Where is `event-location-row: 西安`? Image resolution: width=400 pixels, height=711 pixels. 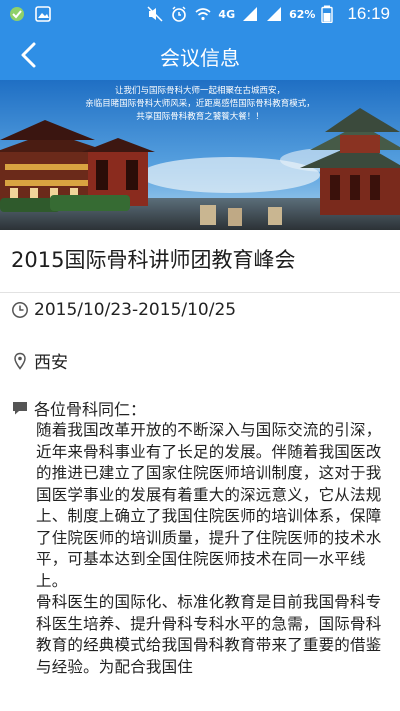
event-location-row: 西安 is located at coordinates (39, 360).